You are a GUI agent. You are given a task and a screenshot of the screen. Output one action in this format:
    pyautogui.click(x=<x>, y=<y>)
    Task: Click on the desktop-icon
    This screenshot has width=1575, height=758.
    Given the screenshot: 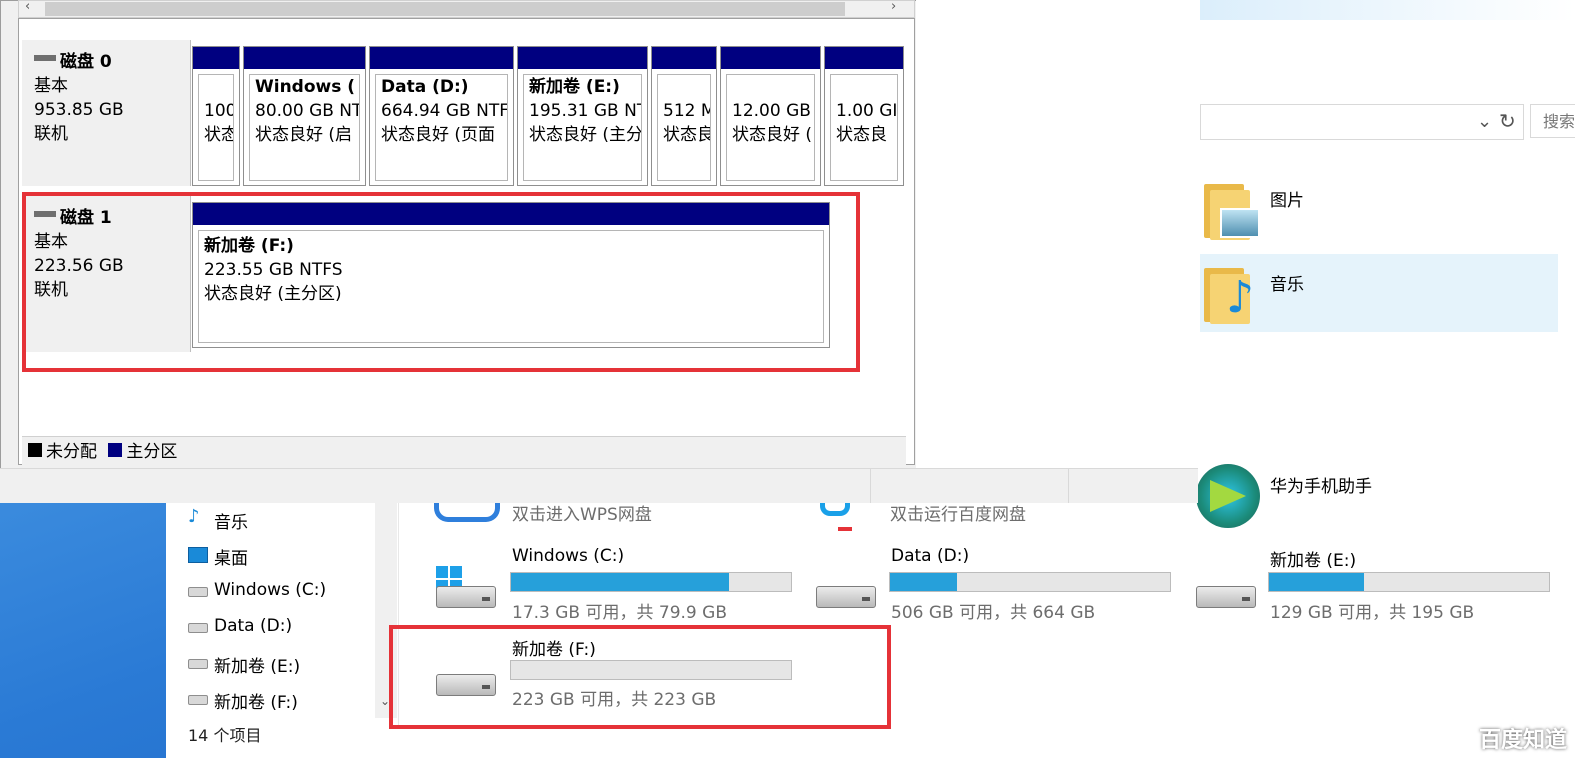 What is the action you would take?
    pyautogui.click(x=198, y=555)
    